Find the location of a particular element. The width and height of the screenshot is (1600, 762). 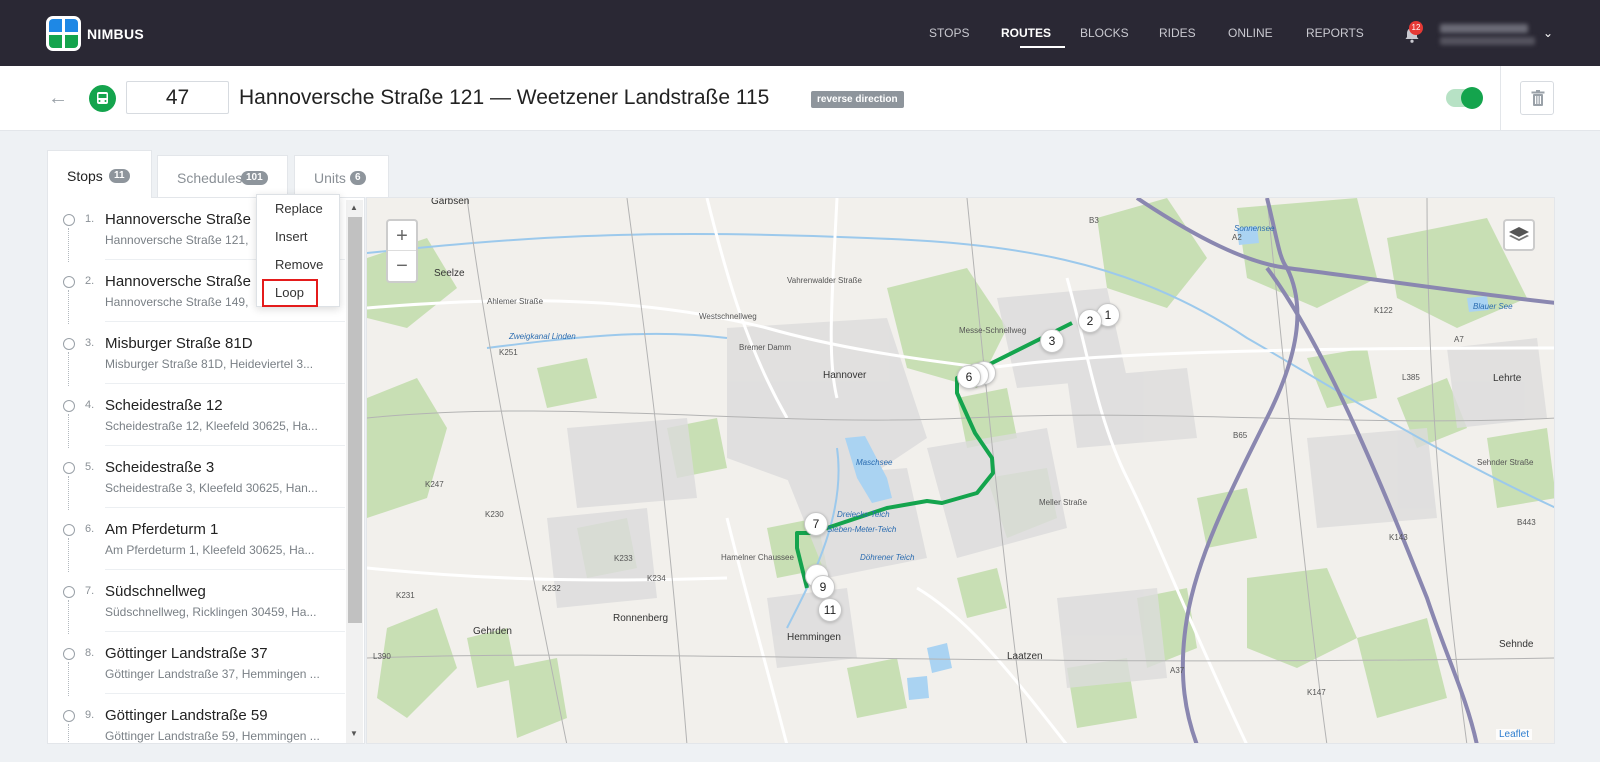

road-label: K251 is located at coordinates (508, 352).